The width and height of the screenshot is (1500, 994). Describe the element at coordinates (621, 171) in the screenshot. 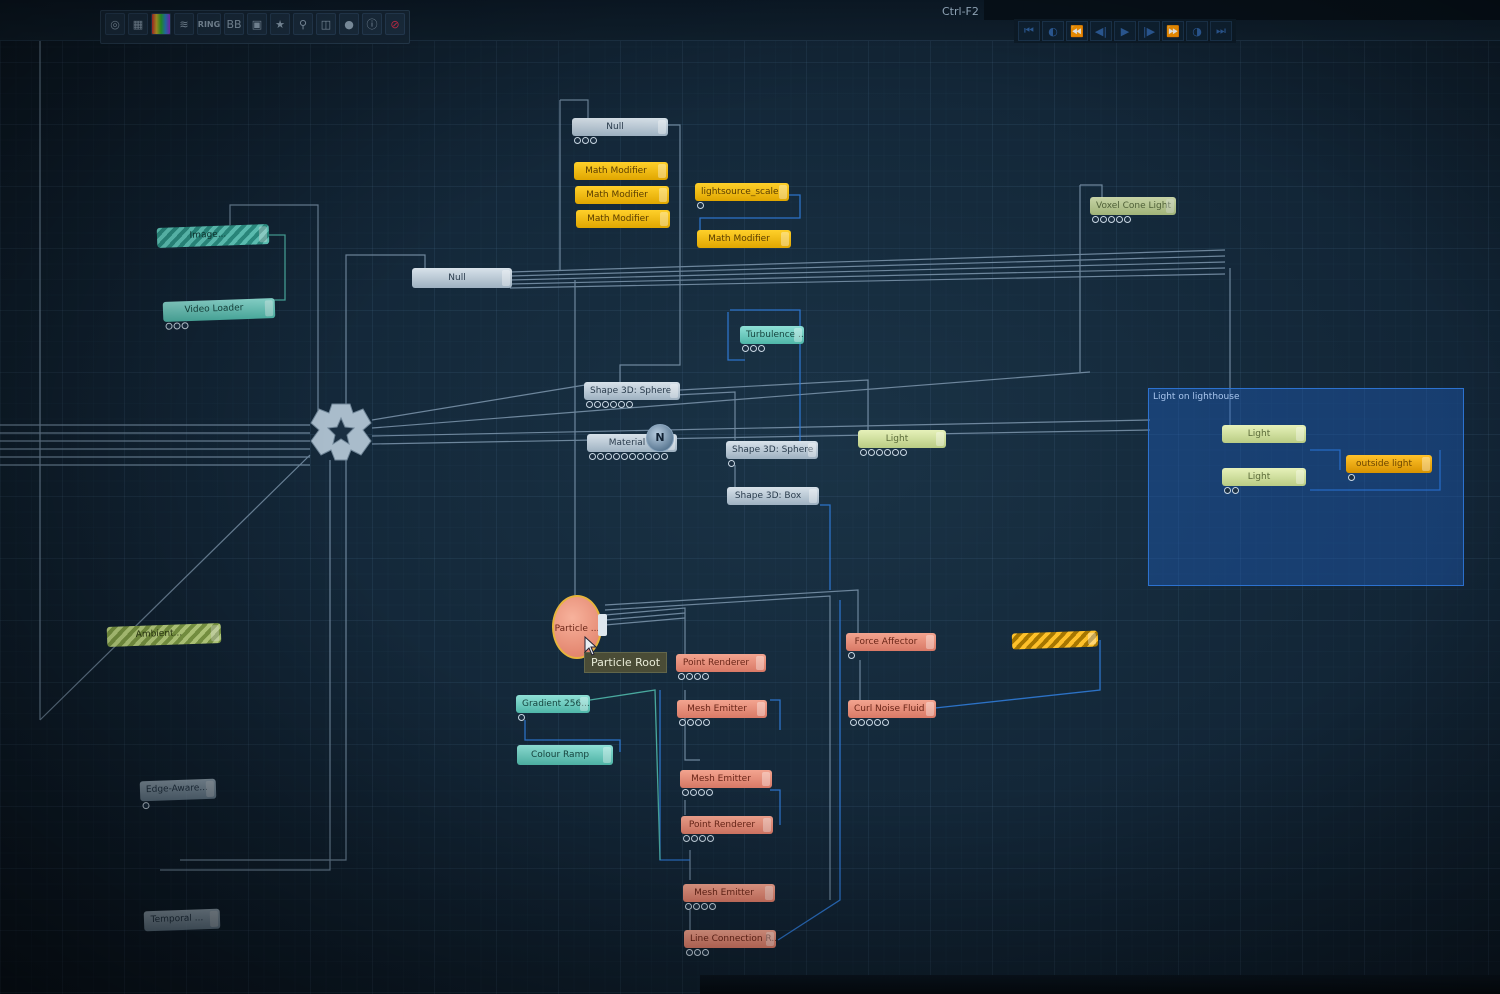

I see `math-modifier-node-1: Math Modifier` at that location.